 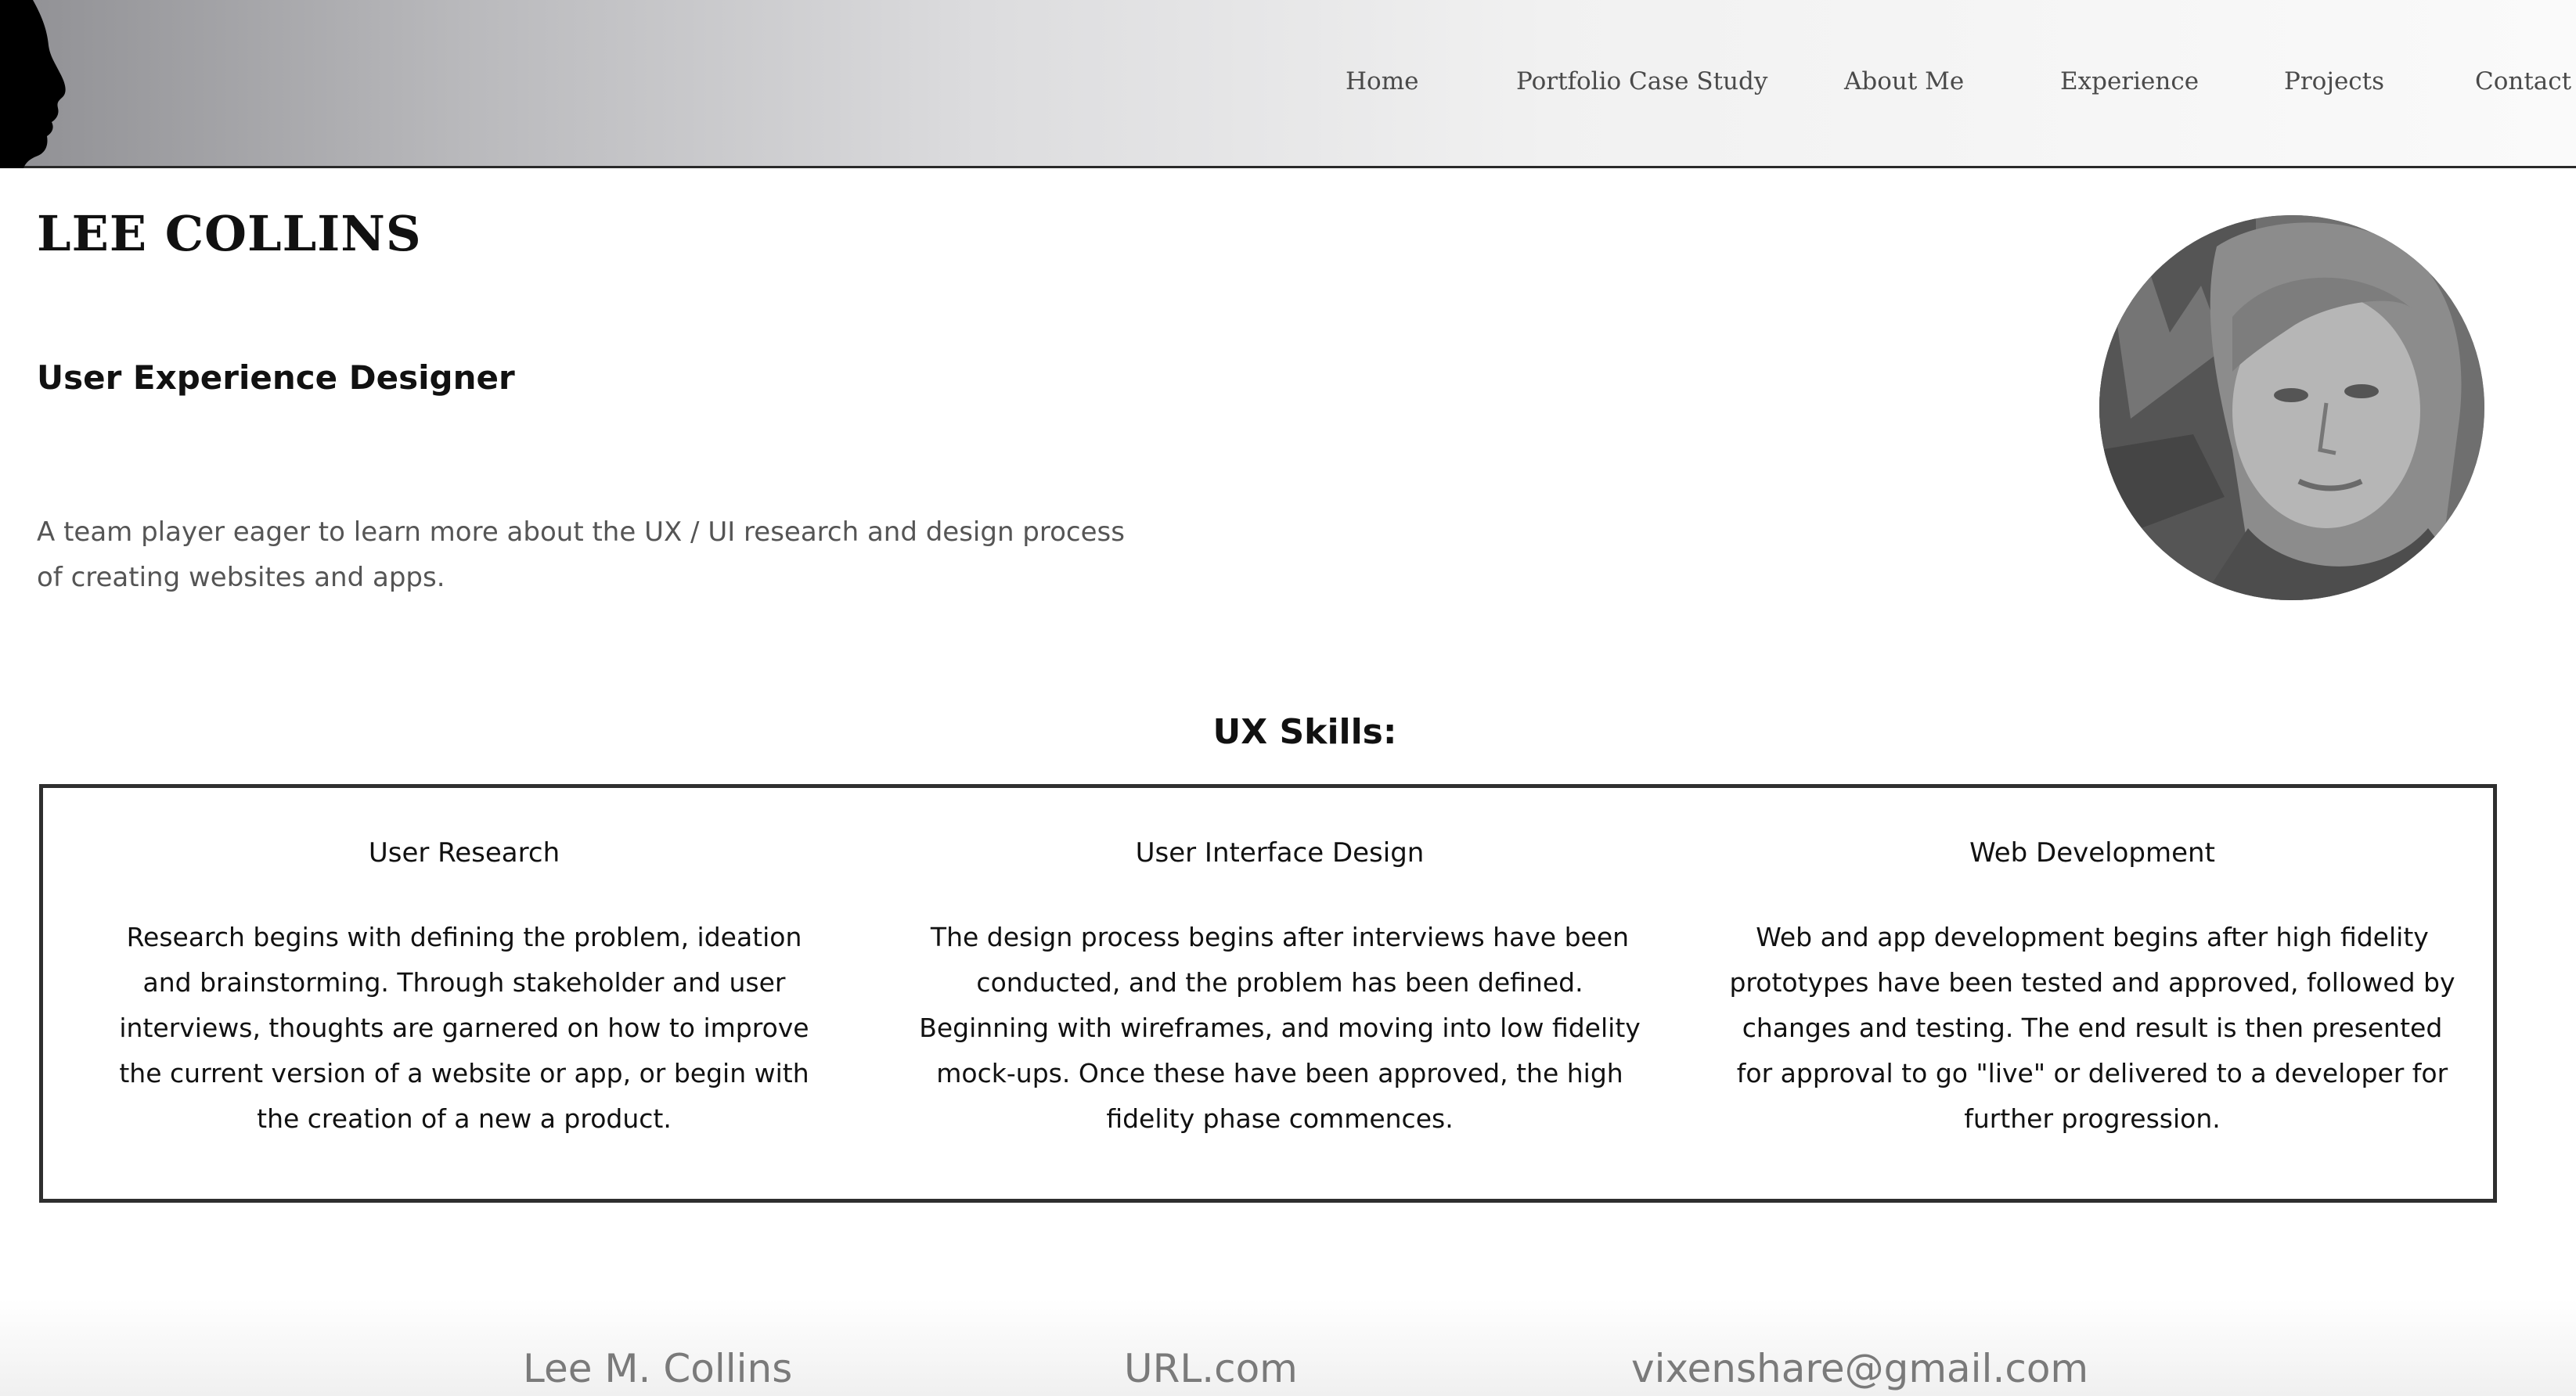 I want to click on nav-about-me: About Me, so click(x=1904, y=81).